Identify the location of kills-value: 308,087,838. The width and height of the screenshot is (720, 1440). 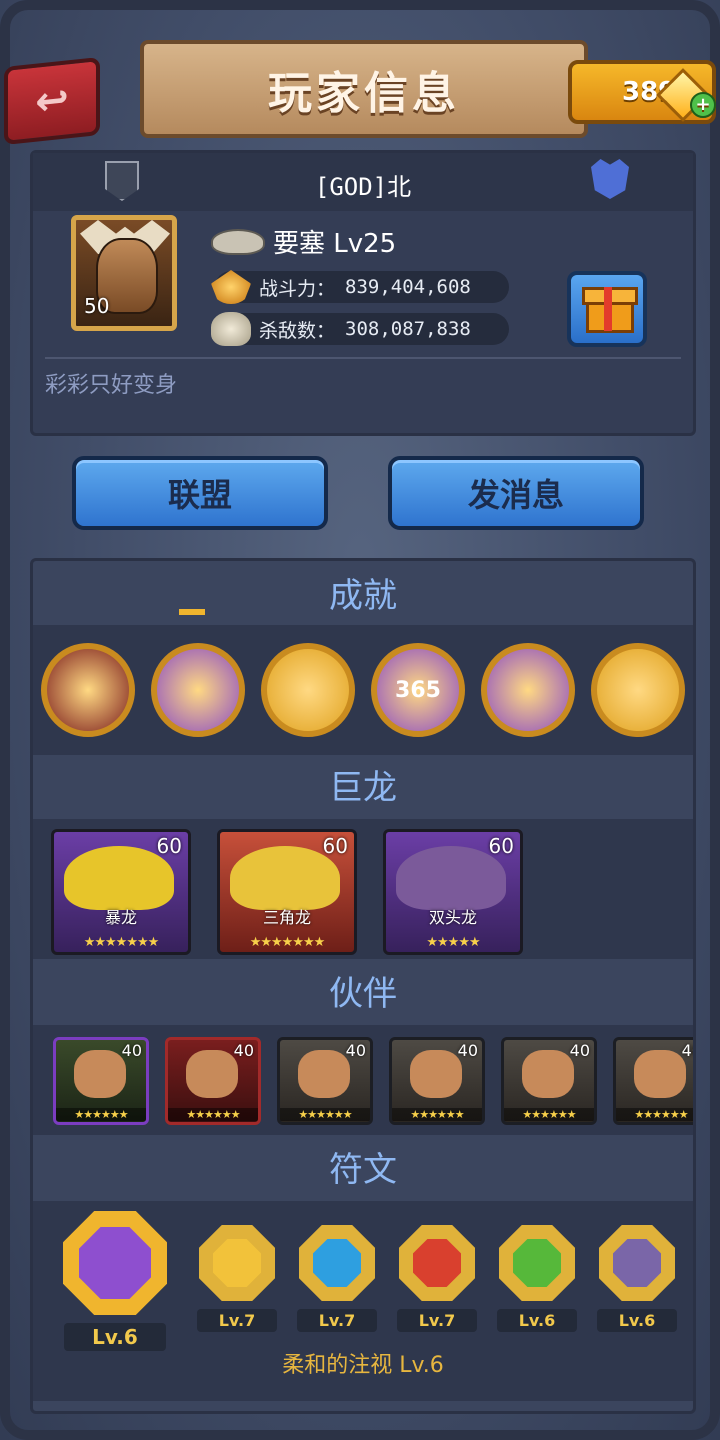
(408, 329).